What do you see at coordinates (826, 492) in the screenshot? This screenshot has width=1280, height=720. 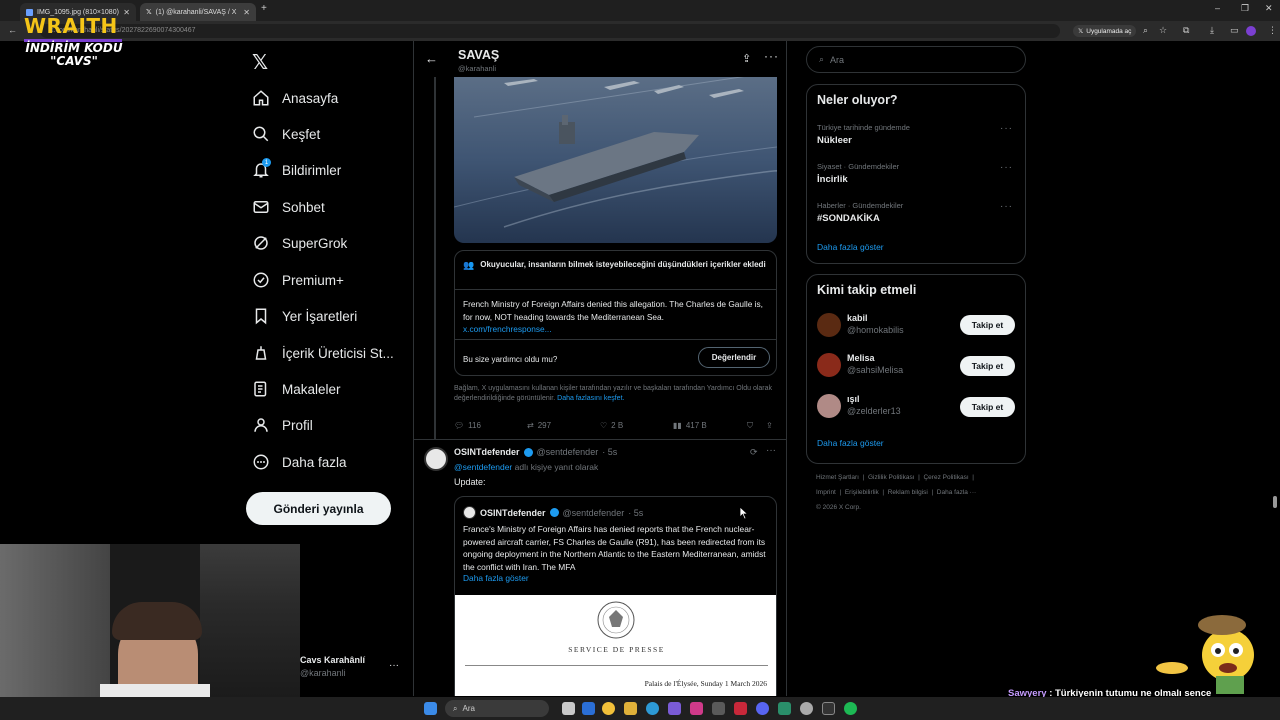 I see `footer-link: Imprint` at bounding box center [826, 492].